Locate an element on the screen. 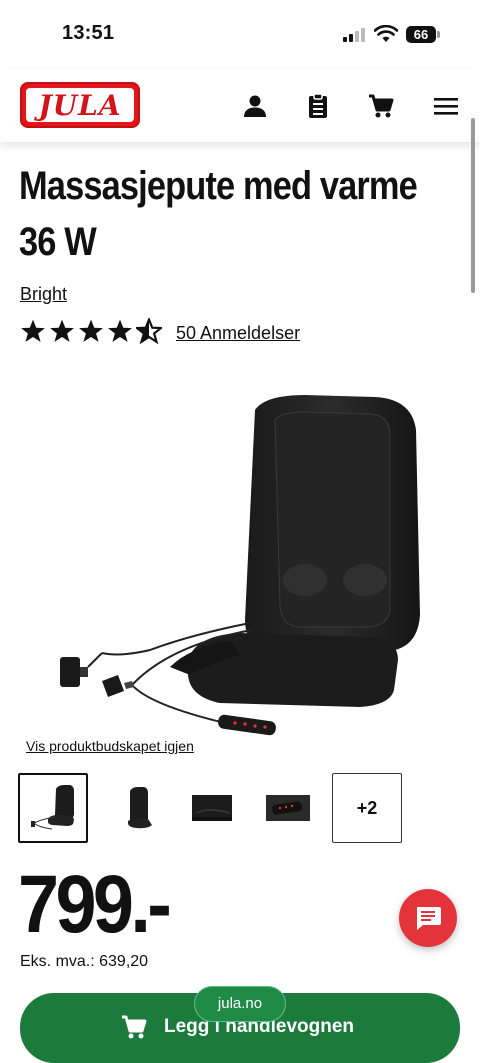  cellular-signal-icon is located at coordinates (354, 35).